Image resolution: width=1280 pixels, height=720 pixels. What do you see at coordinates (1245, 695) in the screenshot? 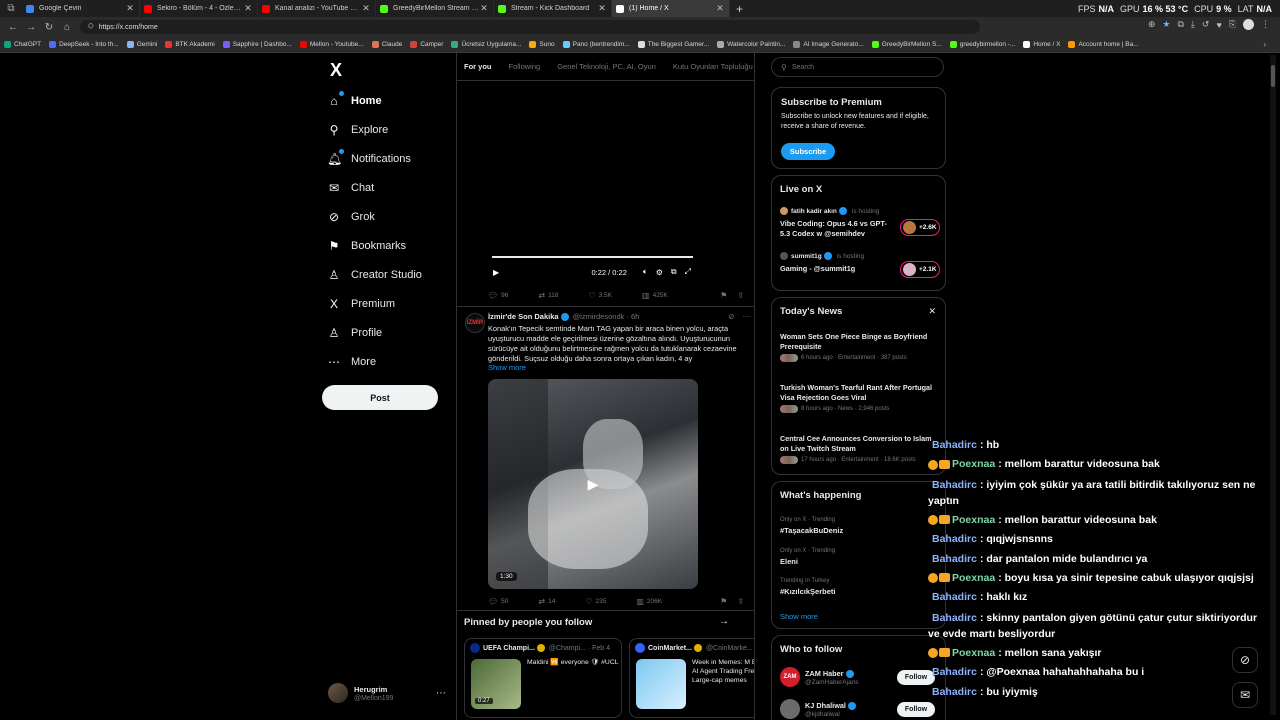
I see `messages-icon: ✉` at bounding box center [1245, 695].